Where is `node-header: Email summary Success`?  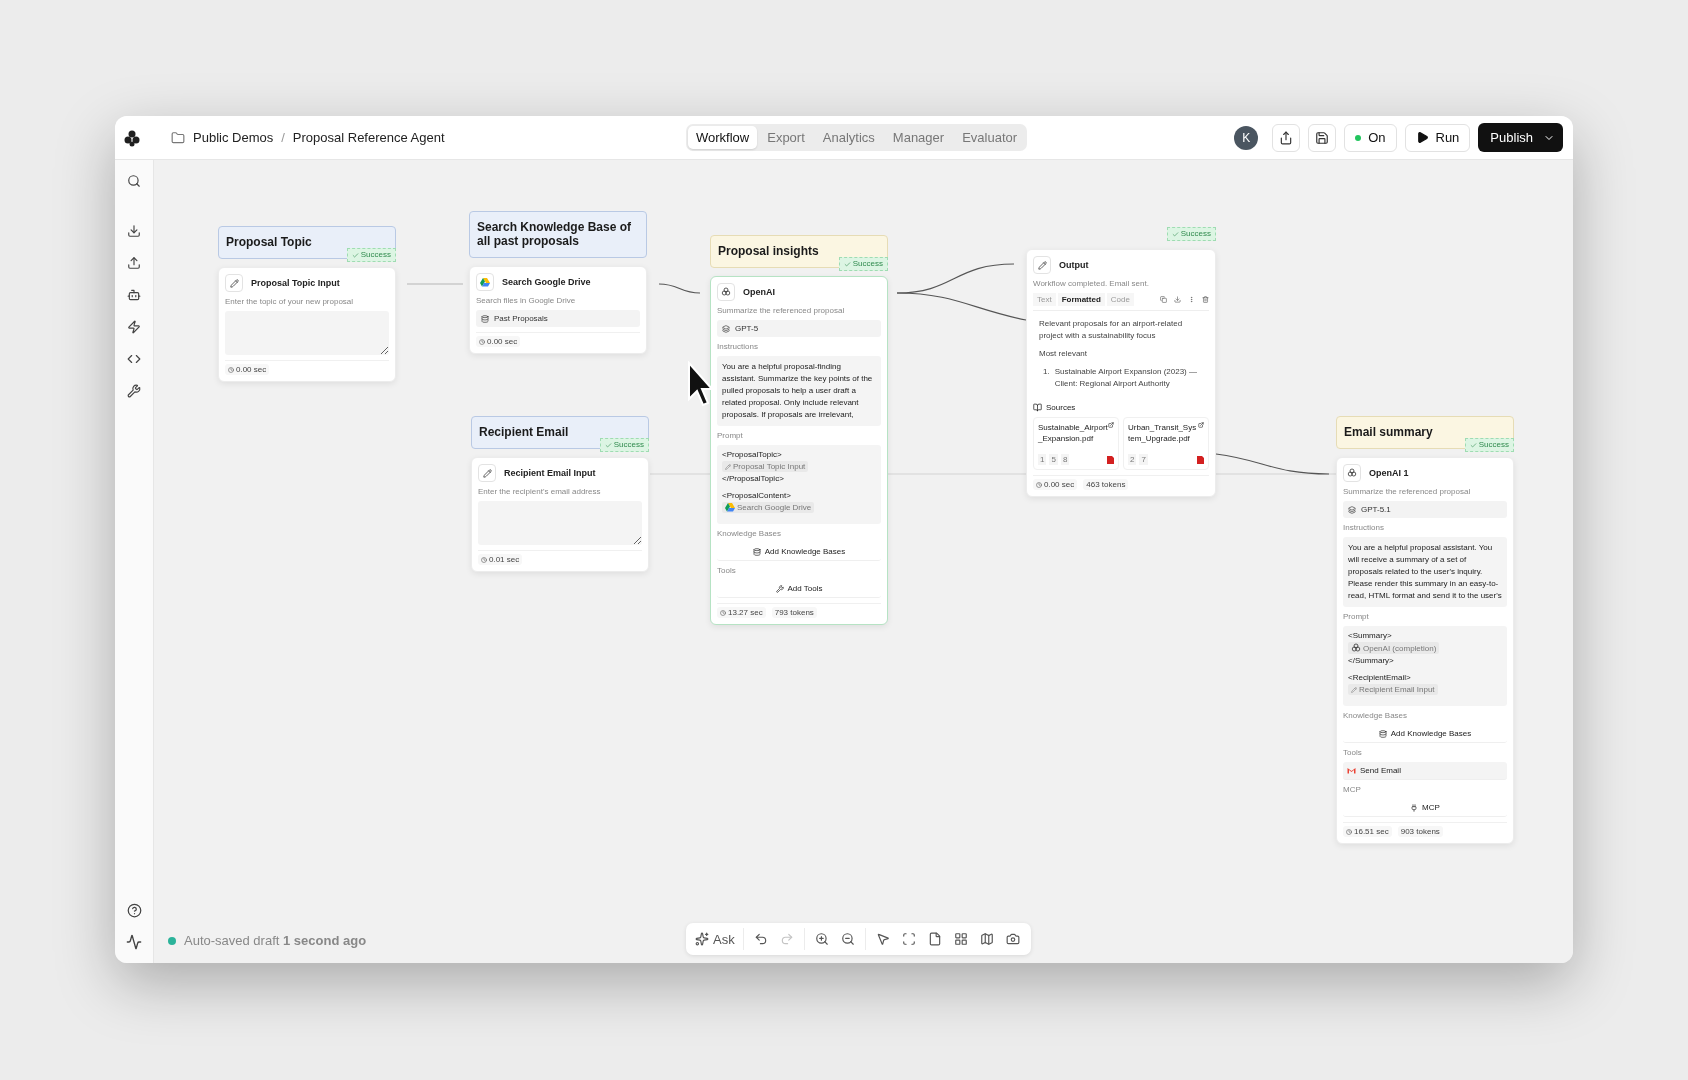 node-header: Email summary Success is located at coordinates (1425, 432).